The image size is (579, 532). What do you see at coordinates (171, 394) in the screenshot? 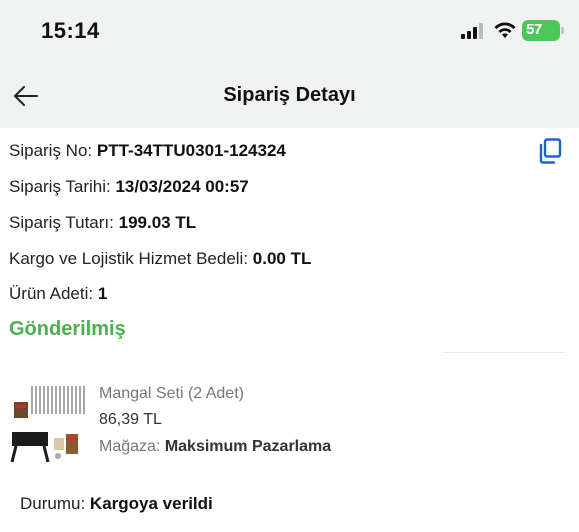
I see `product-name: Mangal Seti (2 Adet)` at bounding box center [171, 394].